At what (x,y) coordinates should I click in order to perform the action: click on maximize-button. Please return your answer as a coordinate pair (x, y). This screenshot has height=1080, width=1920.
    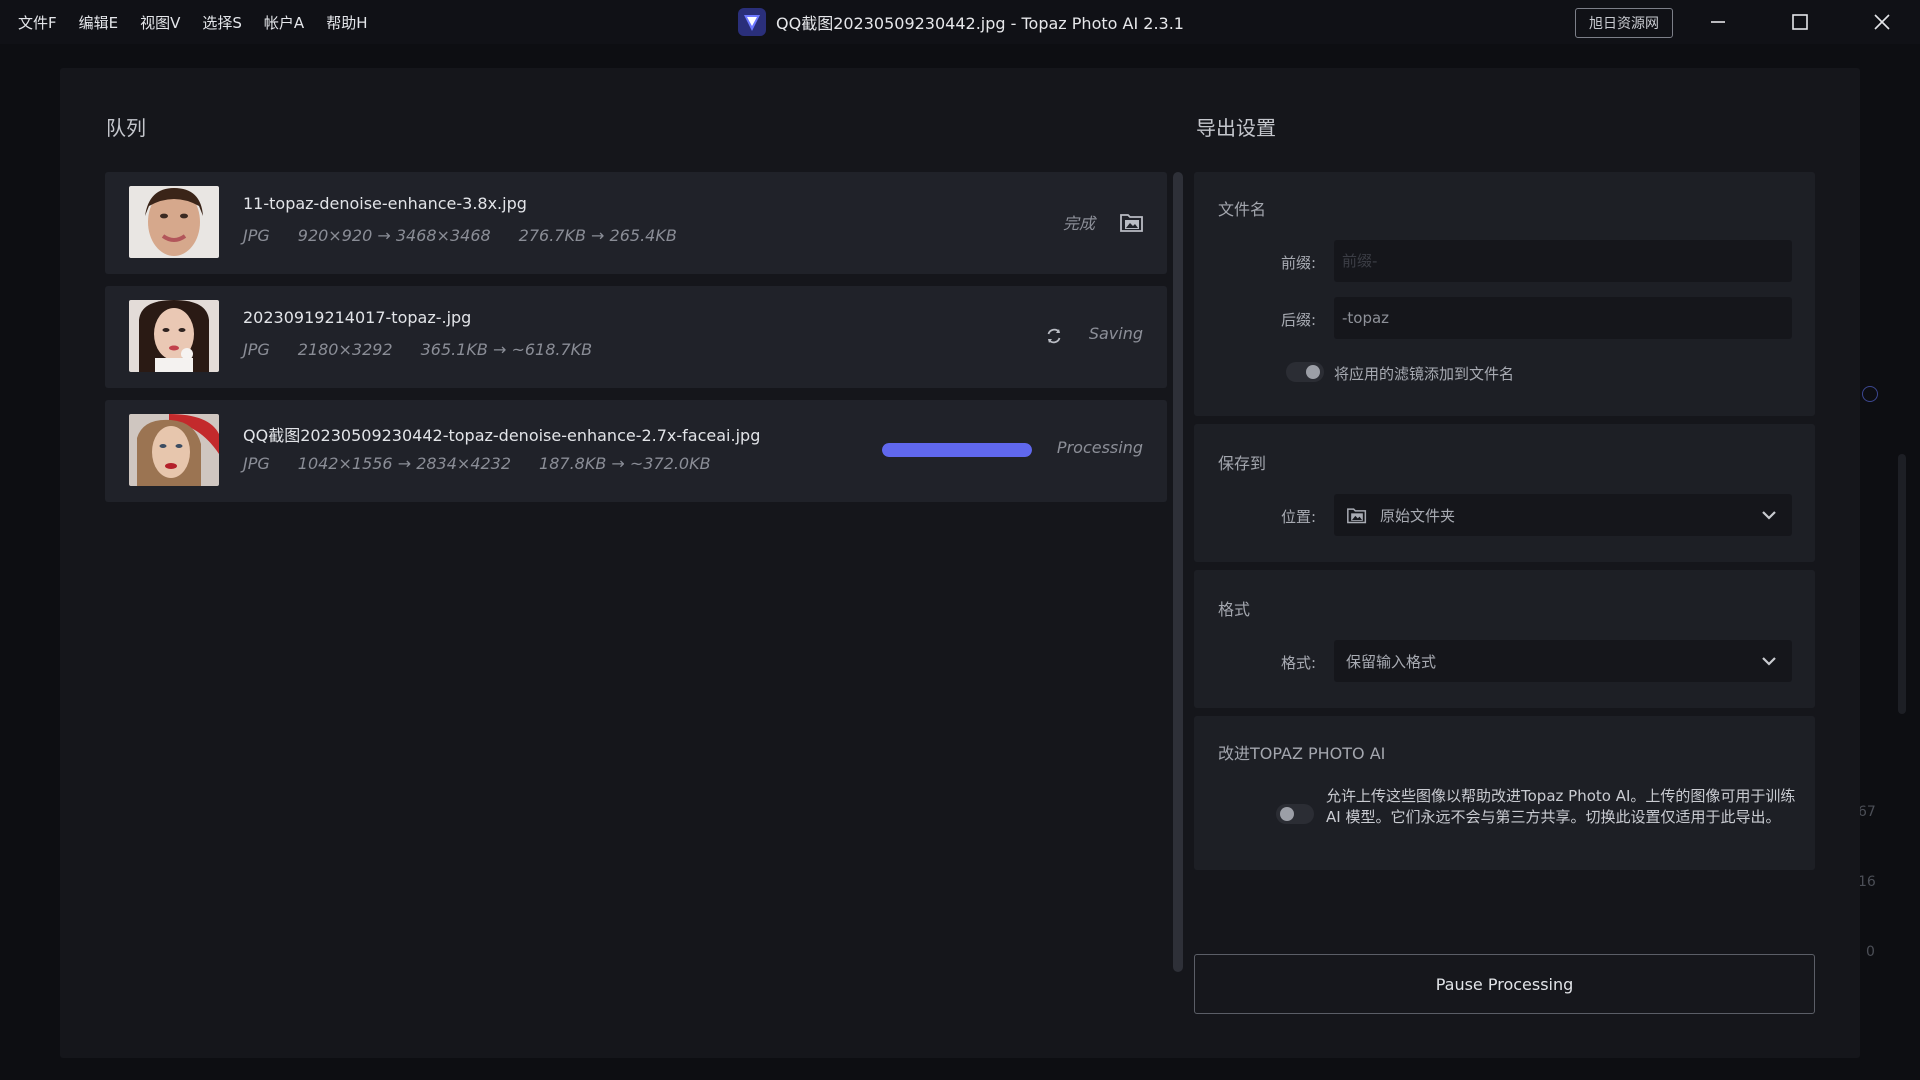
    Looking at the image, I should click on (1800, 22).